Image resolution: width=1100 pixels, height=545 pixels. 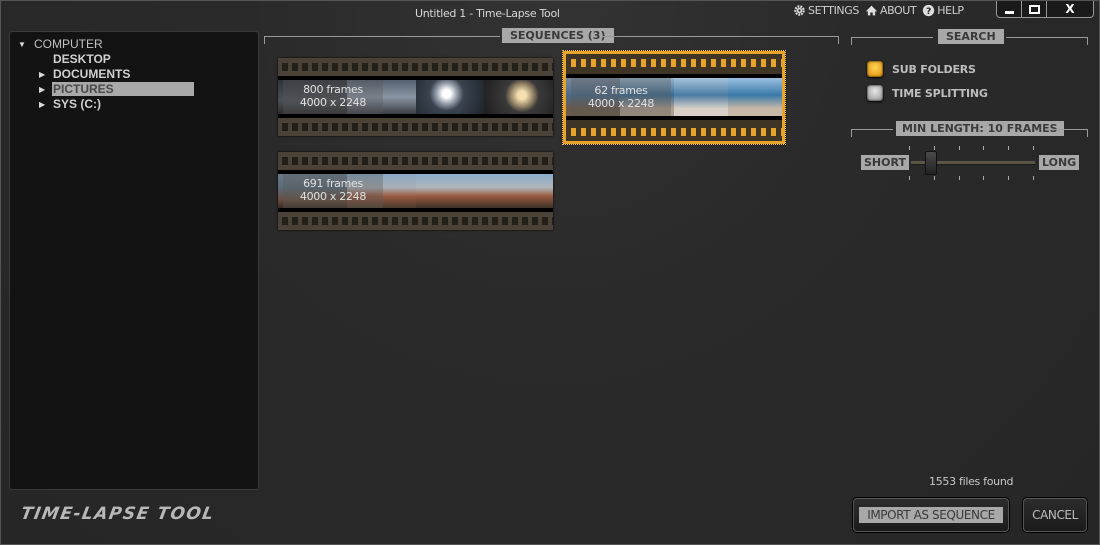 I want to click on frame-count: 800 frames, so click(x=333, y=89).